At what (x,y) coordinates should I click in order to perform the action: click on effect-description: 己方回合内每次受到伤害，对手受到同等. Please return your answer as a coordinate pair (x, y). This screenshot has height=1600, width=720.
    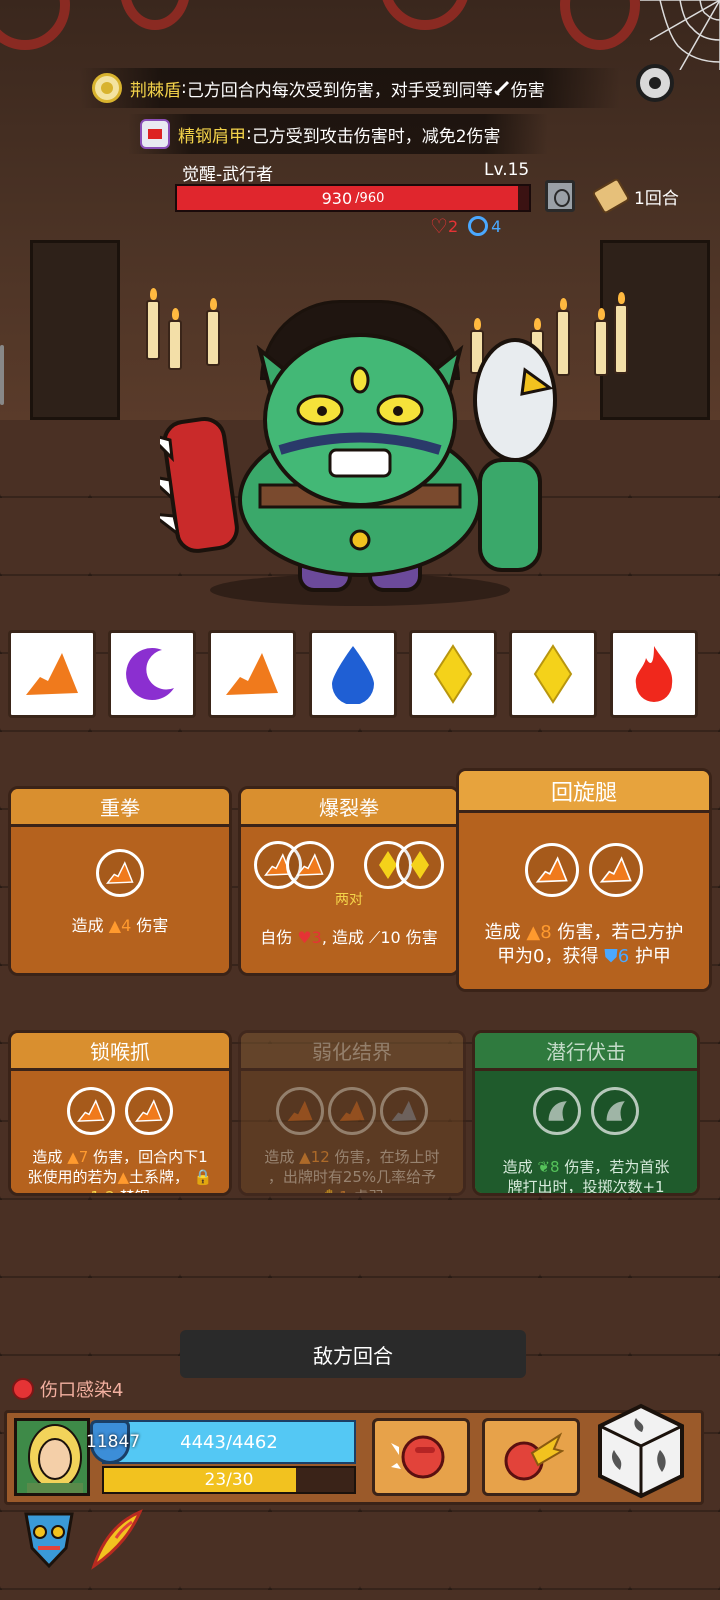
    Looking at the image, I should click on (339, 90).